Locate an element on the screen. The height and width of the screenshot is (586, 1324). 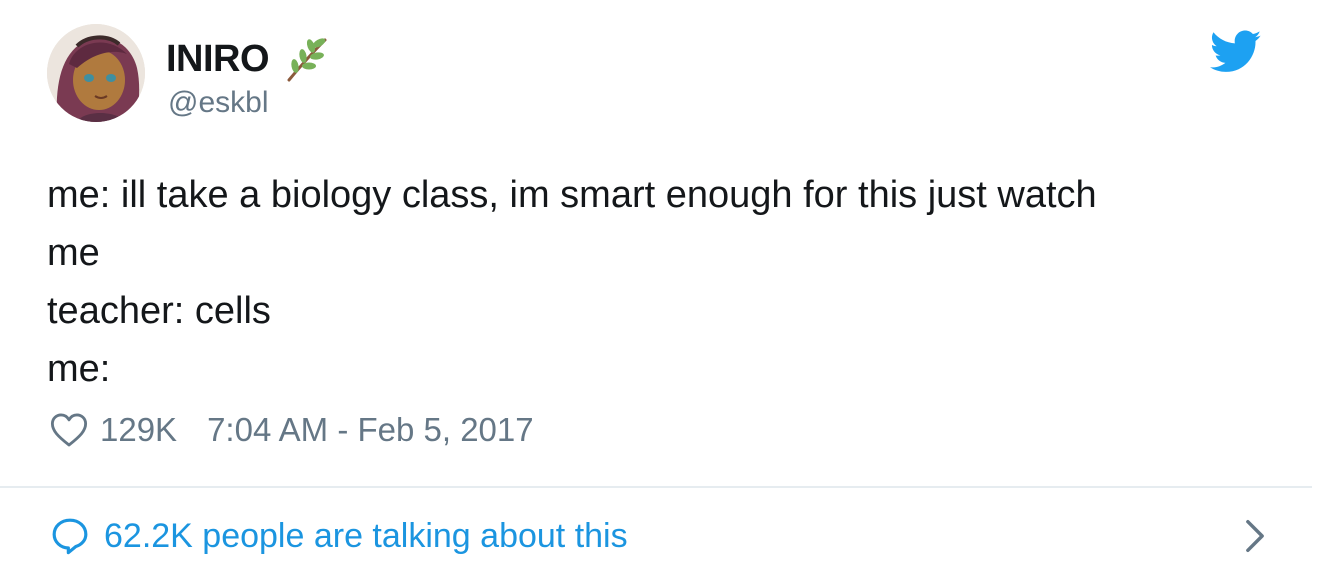
herb-emoji-icon is located at coordinates (307, 60).